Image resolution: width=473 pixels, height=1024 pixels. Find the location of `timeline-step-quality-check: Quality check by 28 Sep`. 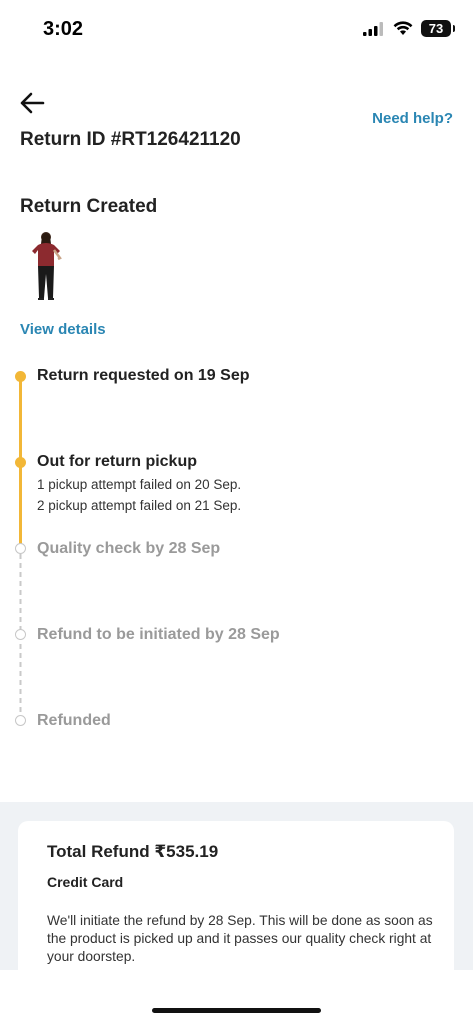

timeline-step-quality-check: Quality check by 28 Sep is located at coordinates (129, 548).